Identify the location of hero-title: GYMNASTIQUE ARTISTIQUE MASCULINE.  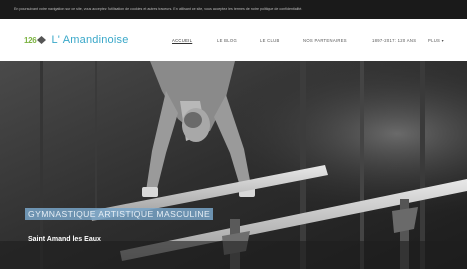
(119, 214).